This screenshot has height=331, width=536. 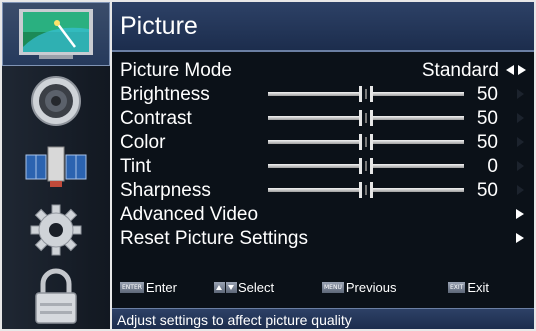 What do you see at coordinates (176, 70) in the screenshot?
I see `menu-item-label: Picture Mode` at bounding box center [176, 70].